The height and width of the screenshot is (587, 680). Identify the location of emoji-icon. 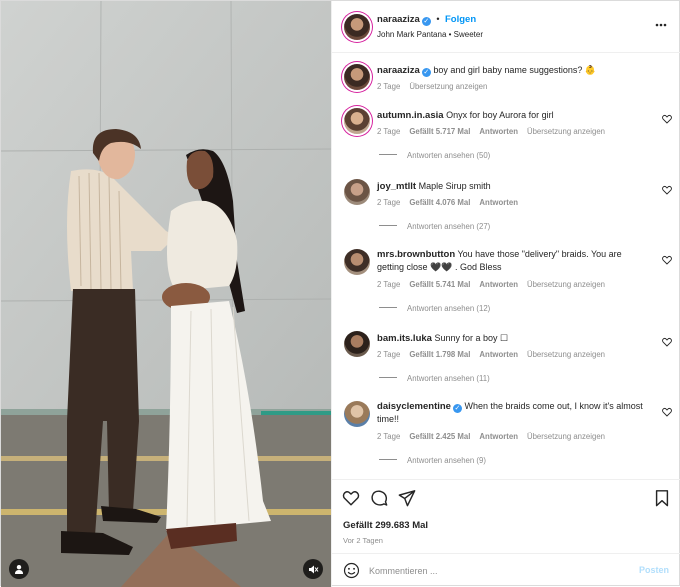
(351, 570).